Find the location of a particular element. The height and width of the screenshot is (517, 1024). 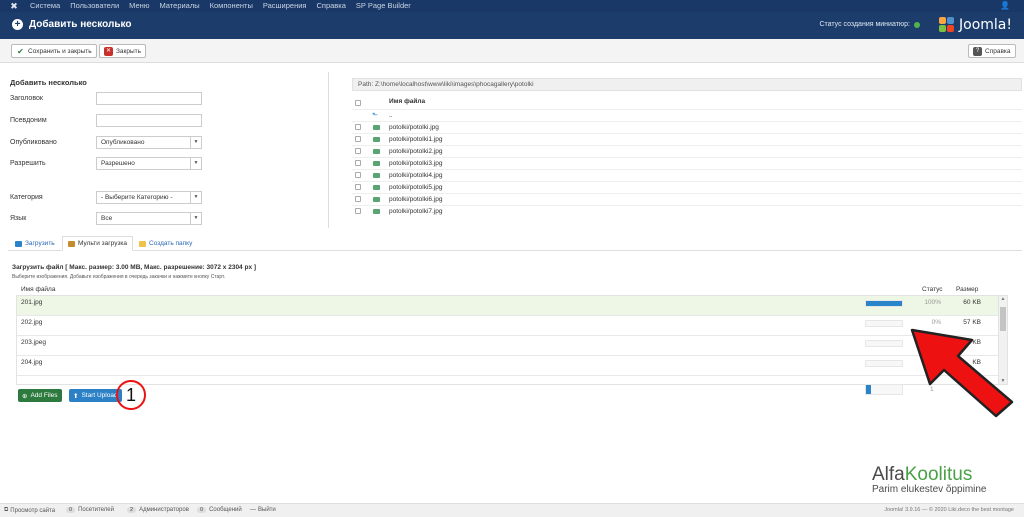

watermark-alfa: Alfa is located at coordinates (888, 474).